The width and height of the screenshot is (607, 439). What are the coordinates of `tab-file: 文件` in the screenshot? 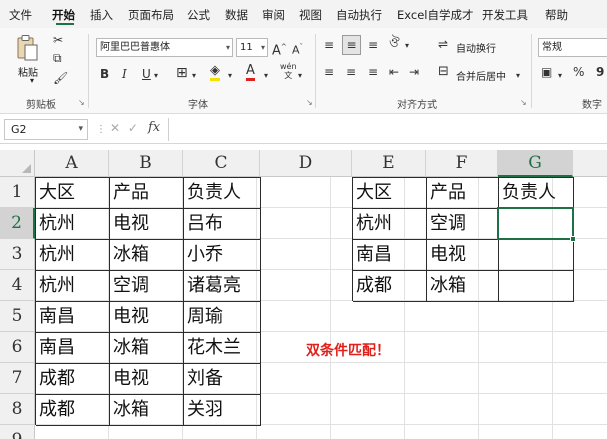 It's located at (20, 15).